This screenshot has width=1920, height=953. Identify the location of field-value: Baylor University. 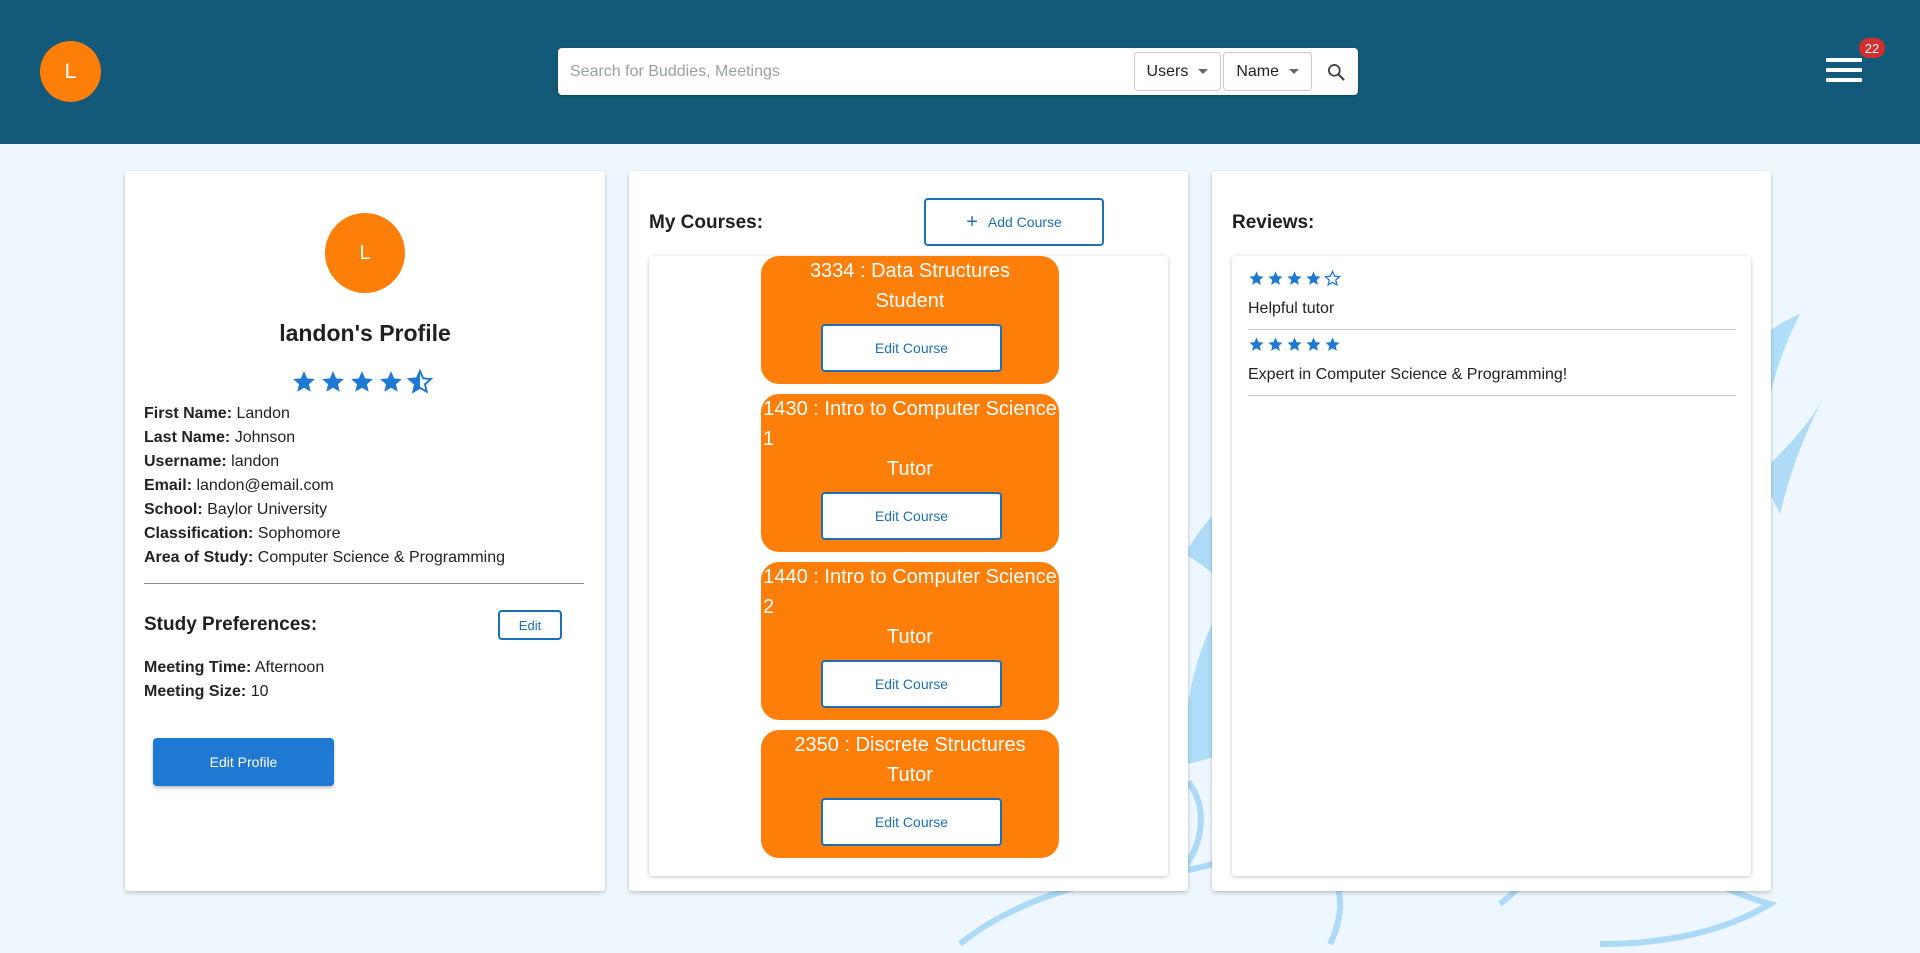
(267, 509).